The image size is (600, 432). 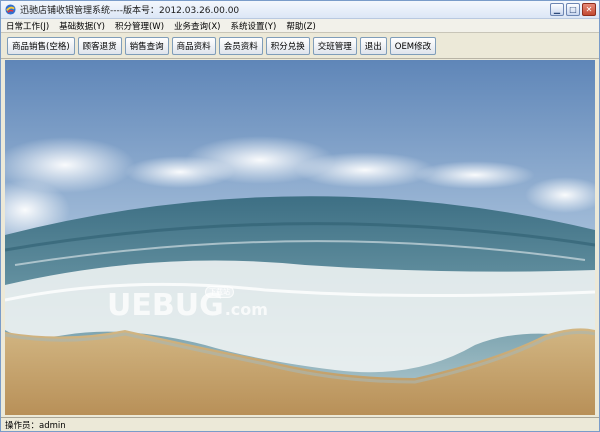 What do you see at coordinates (334, 45) in the screenshot?
I see `shift-handover-button: 交班管理` at bounding box center [334, 45].